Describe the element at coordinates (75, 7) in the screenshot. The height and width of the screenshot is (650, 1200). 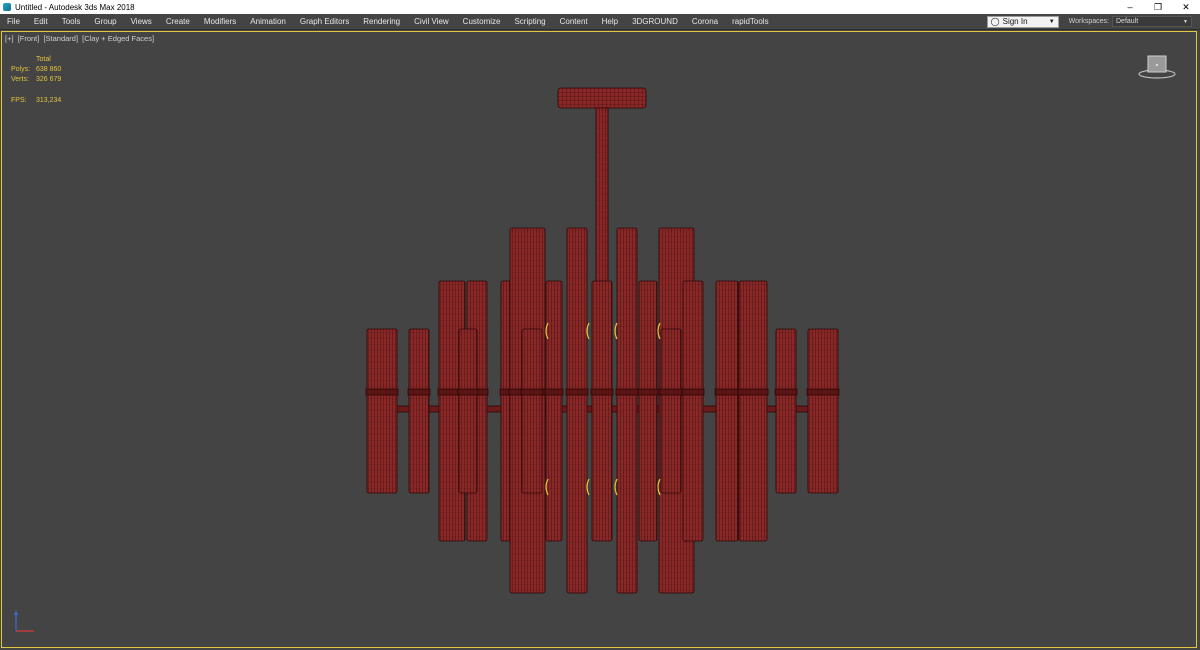
I see `window-title: Untitled - Autodesk 3ds Max 2018` at that location.